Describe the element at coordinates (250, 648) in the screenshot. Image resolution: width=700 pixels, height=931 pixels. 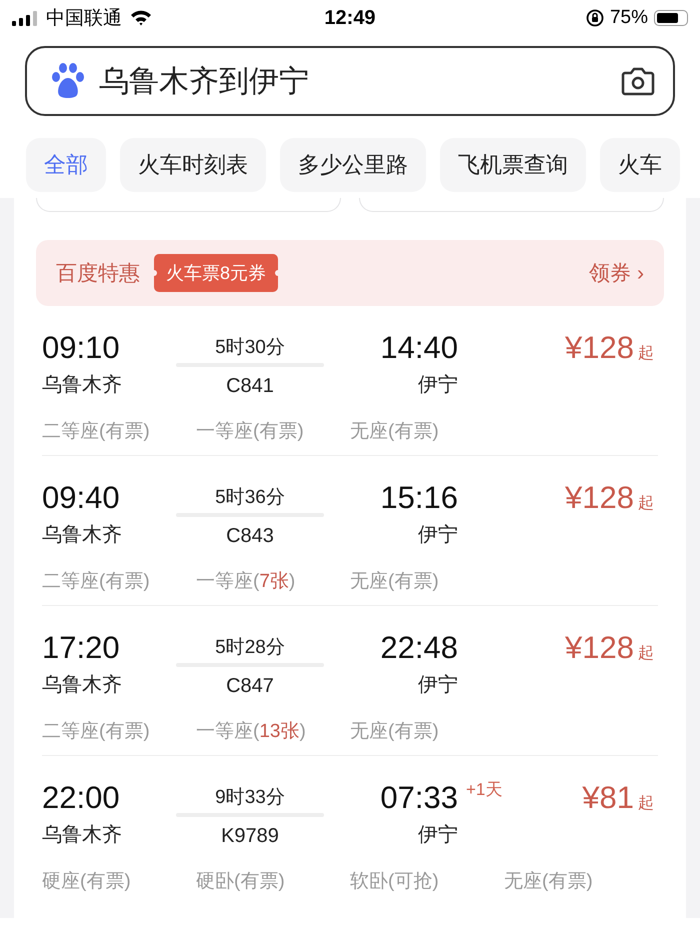
I see `trip-duration: 5时28分` at that location.